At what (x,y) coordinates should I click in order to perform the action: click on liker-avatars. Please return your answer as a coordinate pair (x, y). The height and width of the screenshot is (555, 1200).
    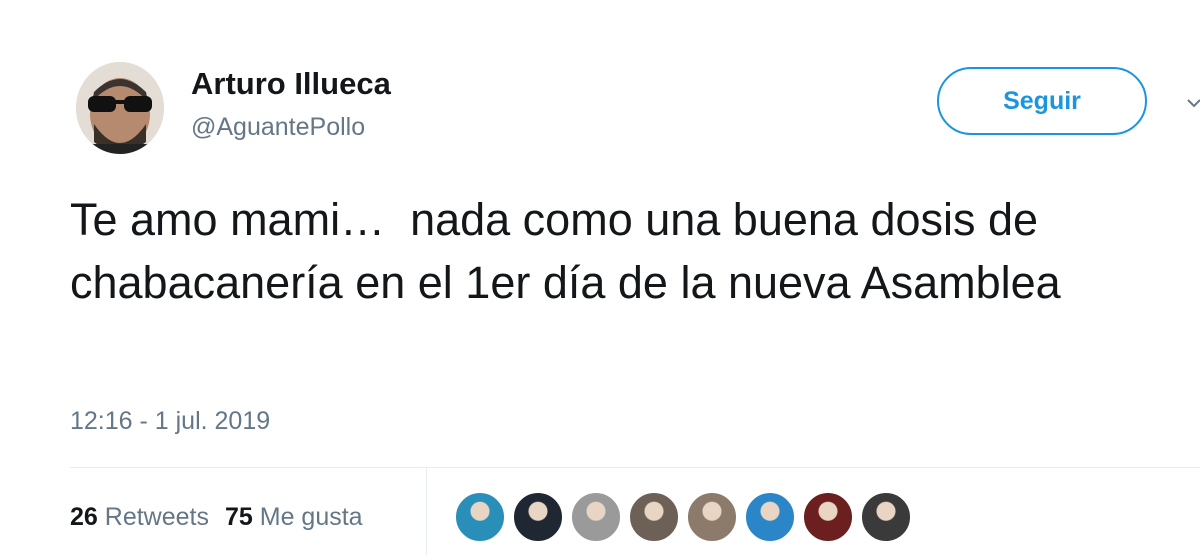
    Looking at the image, I should click on (686, 517).